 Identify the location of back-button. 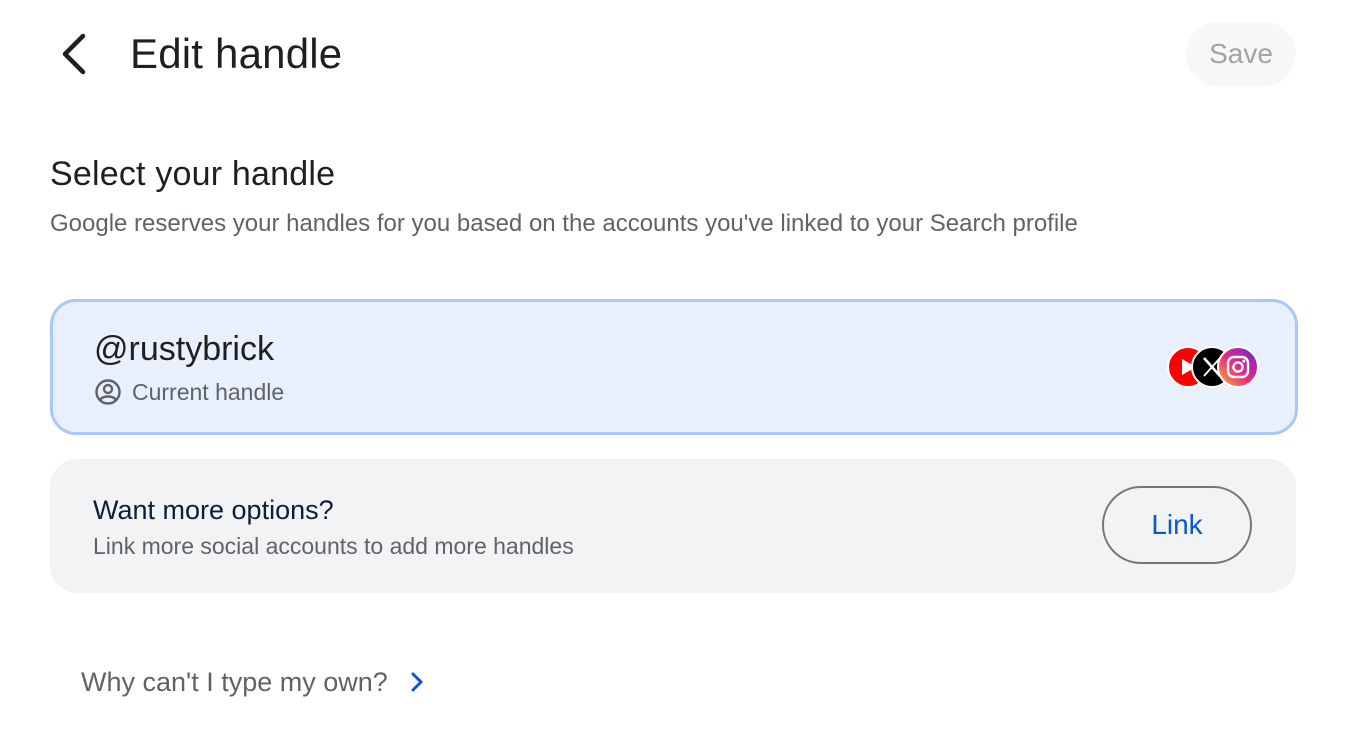
(74, 54).